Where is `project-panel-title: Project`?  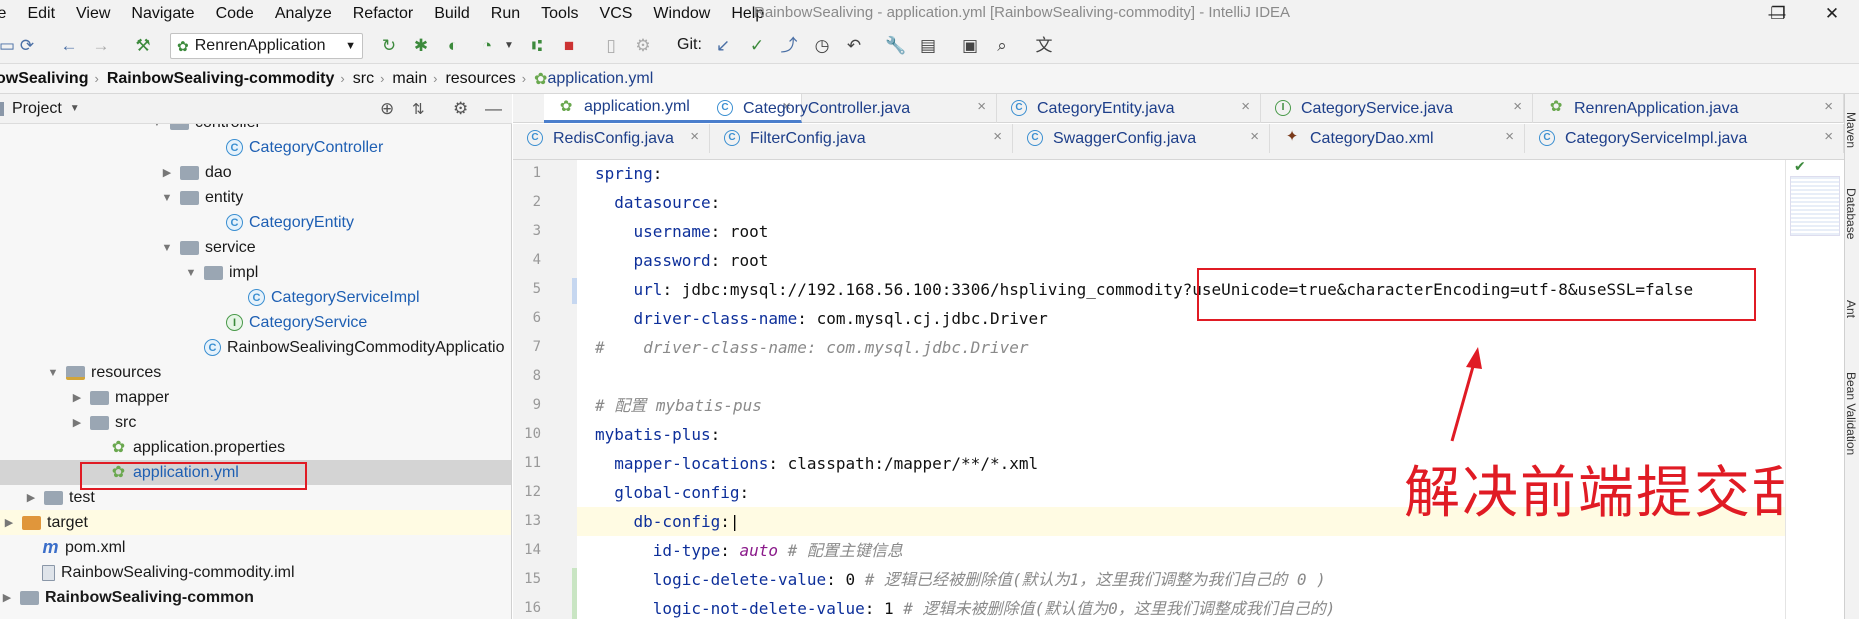
project-panel-title: Project is located at coordinates (37, 109).